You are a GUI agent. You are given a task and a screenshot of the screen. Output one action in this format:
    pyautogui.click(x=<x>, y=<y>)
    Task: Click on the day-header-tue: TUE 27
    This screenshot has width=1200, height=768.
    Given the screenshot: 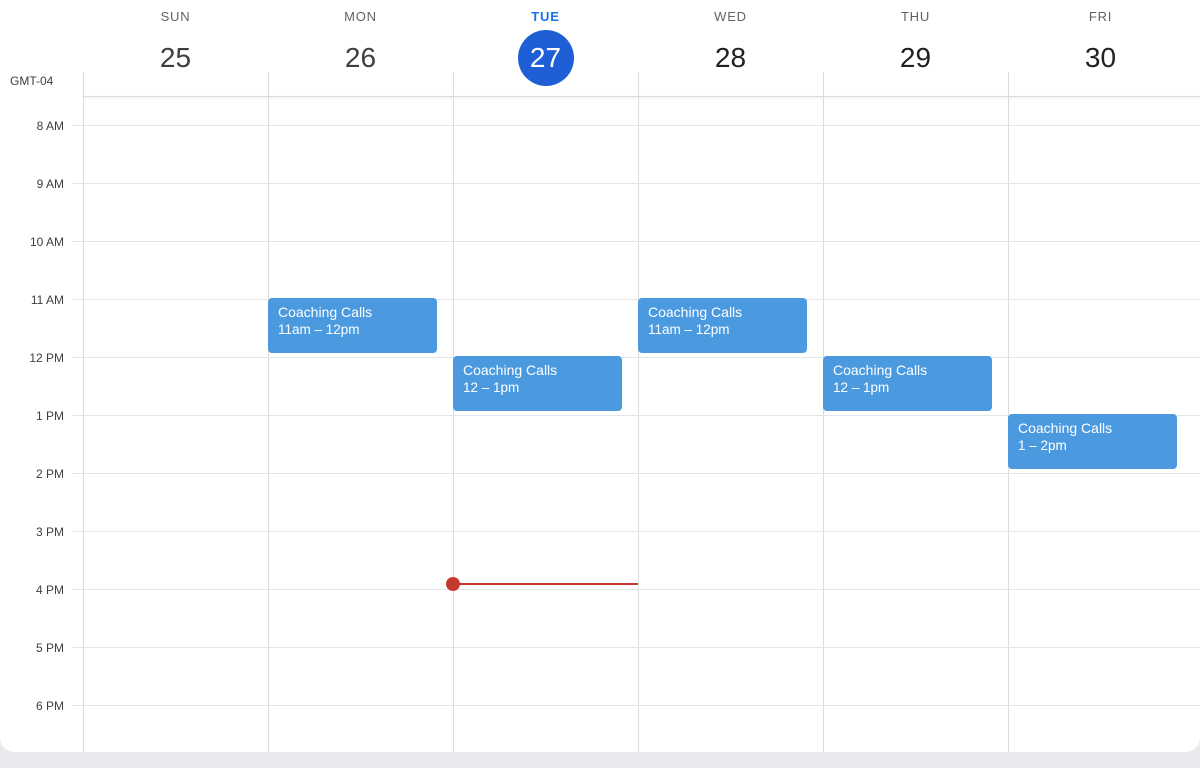 What is the action you would take?
    pyautogui.click(x=545, y=48)
    